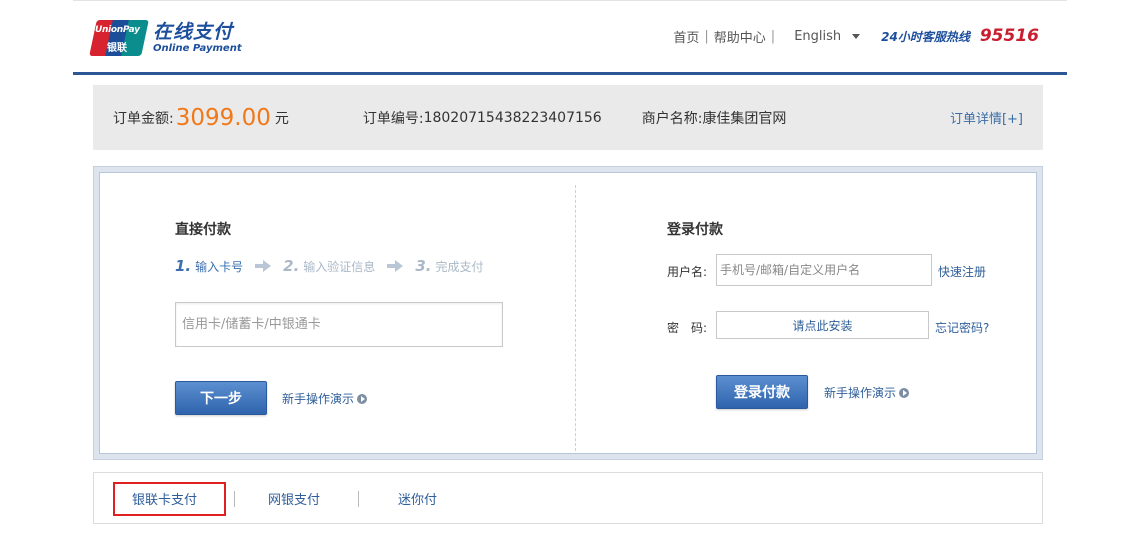 The image size is (1140, 548). I want to click on username-input, so click(824, 270).